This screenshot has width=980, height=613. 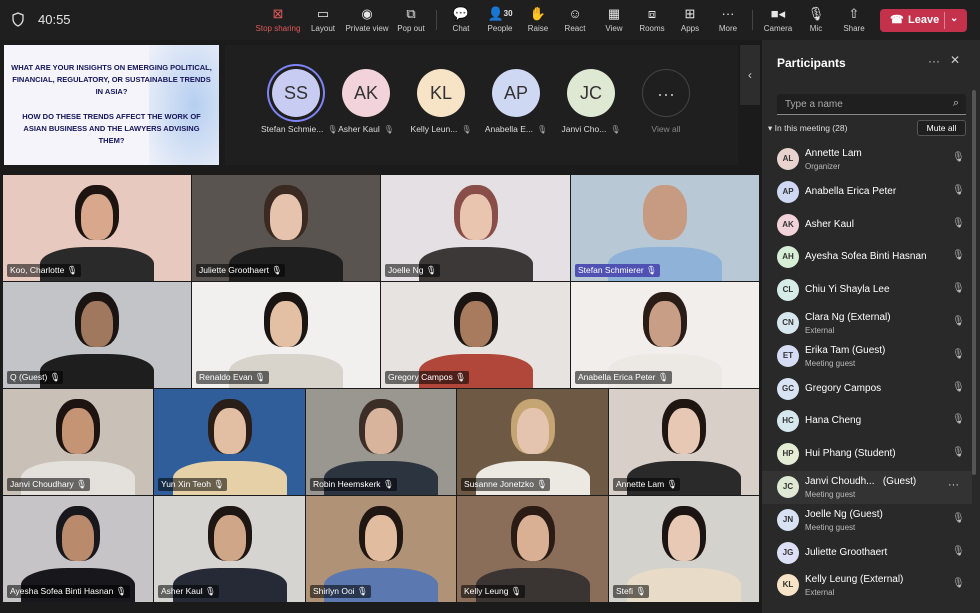 I want to click on video-tile: Koo, Charlotte 🎙, so click(x=97, y=228).